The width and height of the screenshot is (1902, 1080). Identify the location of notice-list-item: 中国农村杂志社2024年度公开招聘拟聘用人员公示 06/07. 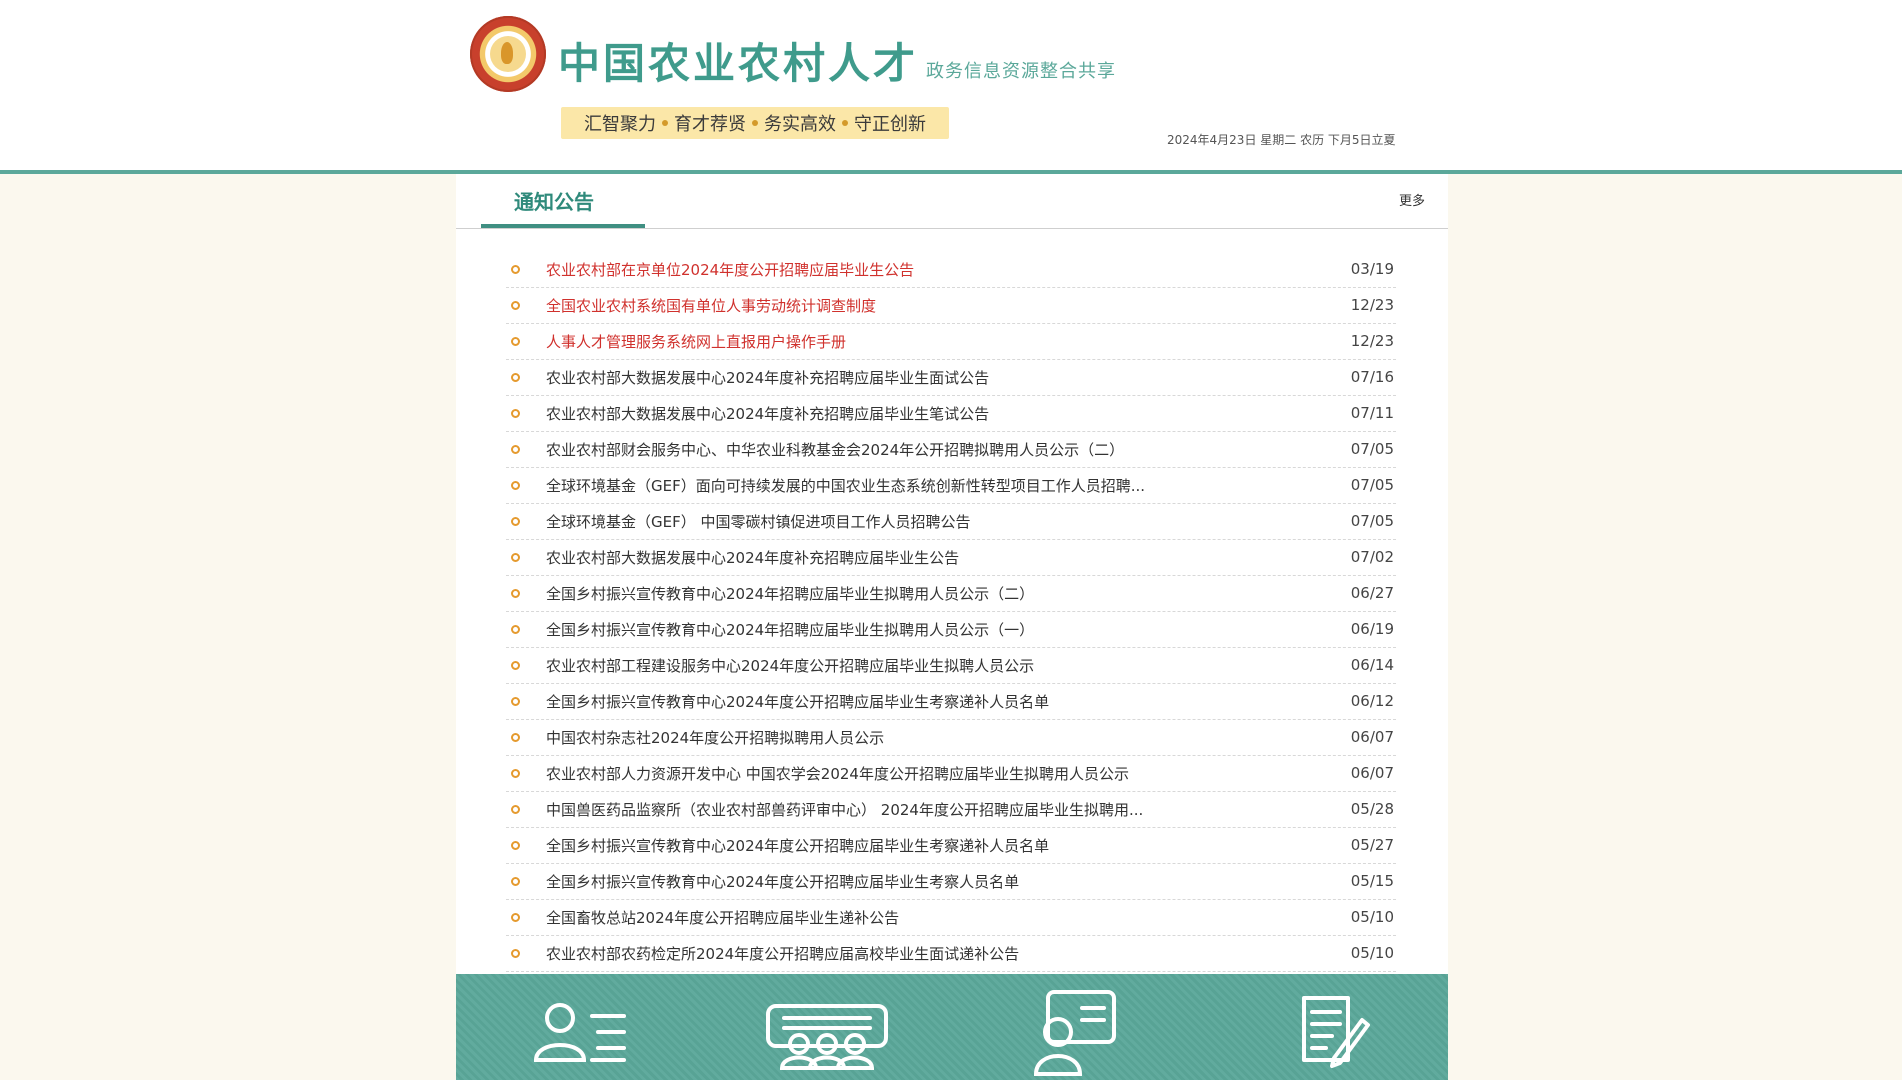
(951, 738).